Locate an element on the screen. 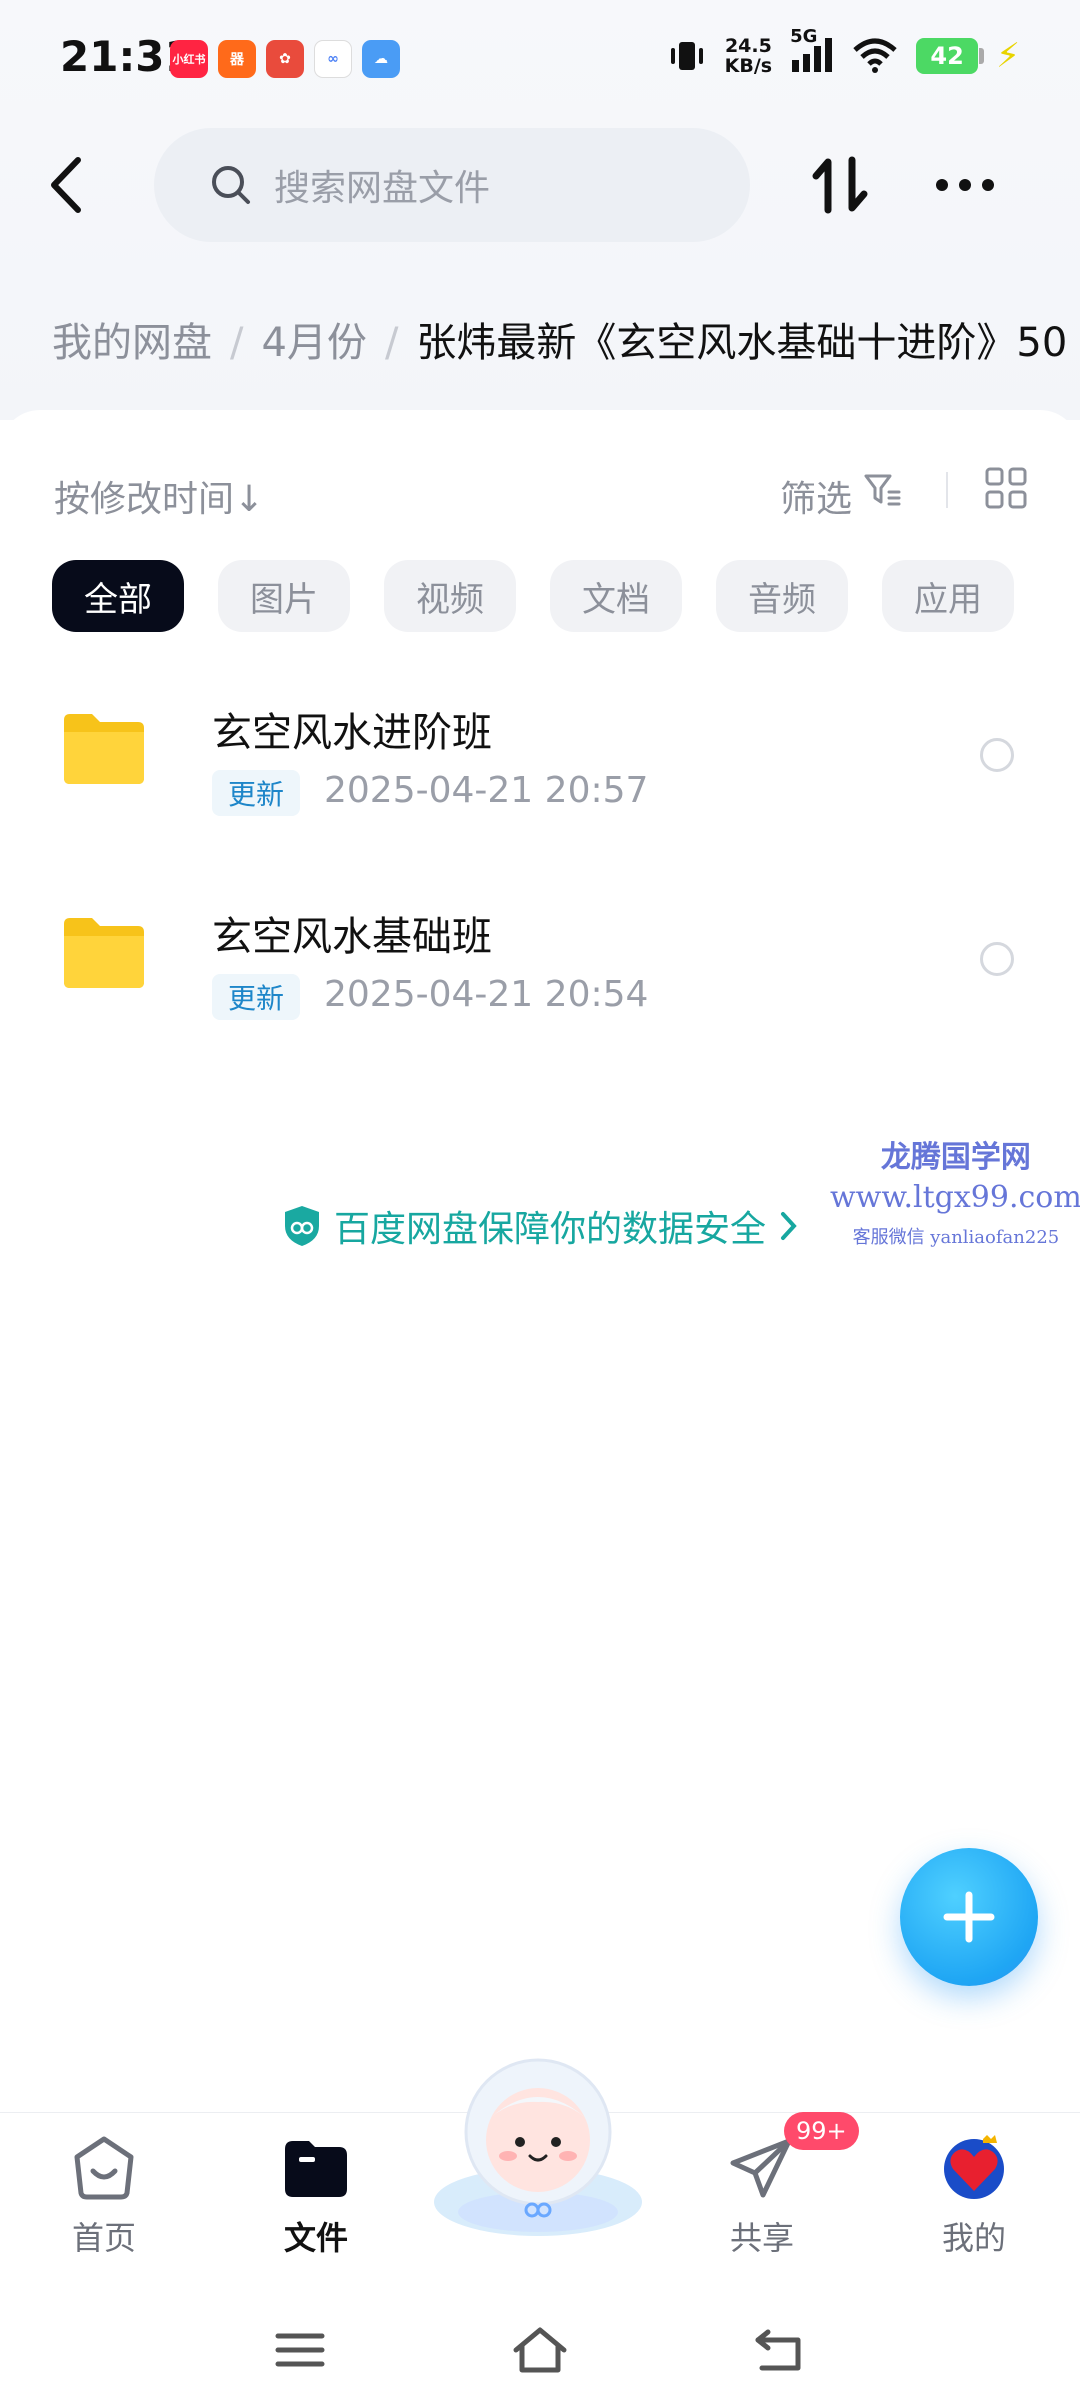 This screenshot has width=1080, height=2400. back-button-icon is located at coordinates (780, 2350).